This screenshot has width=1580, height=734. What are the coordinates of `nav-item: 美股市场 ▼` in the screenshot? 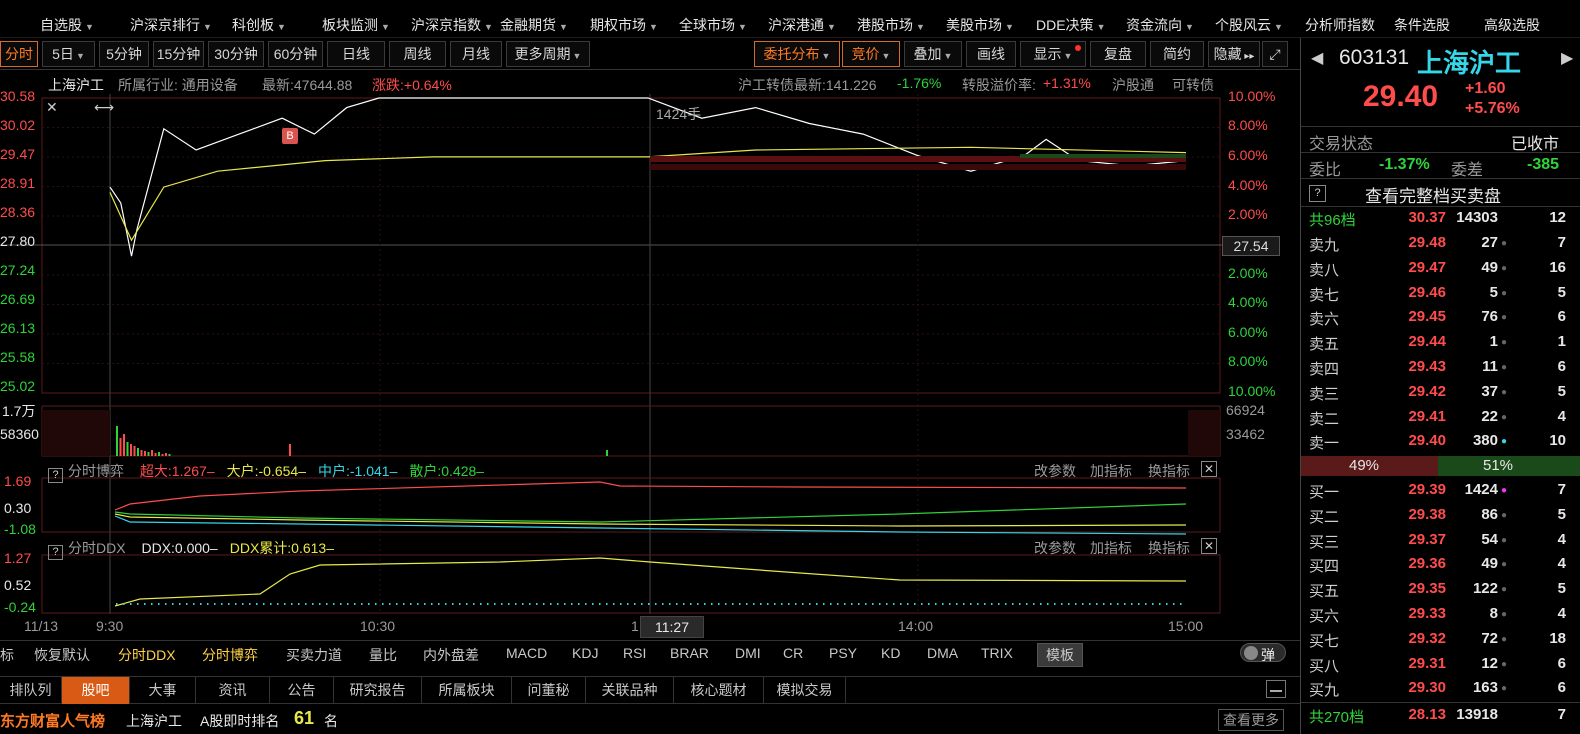 It's located at (980, 25).